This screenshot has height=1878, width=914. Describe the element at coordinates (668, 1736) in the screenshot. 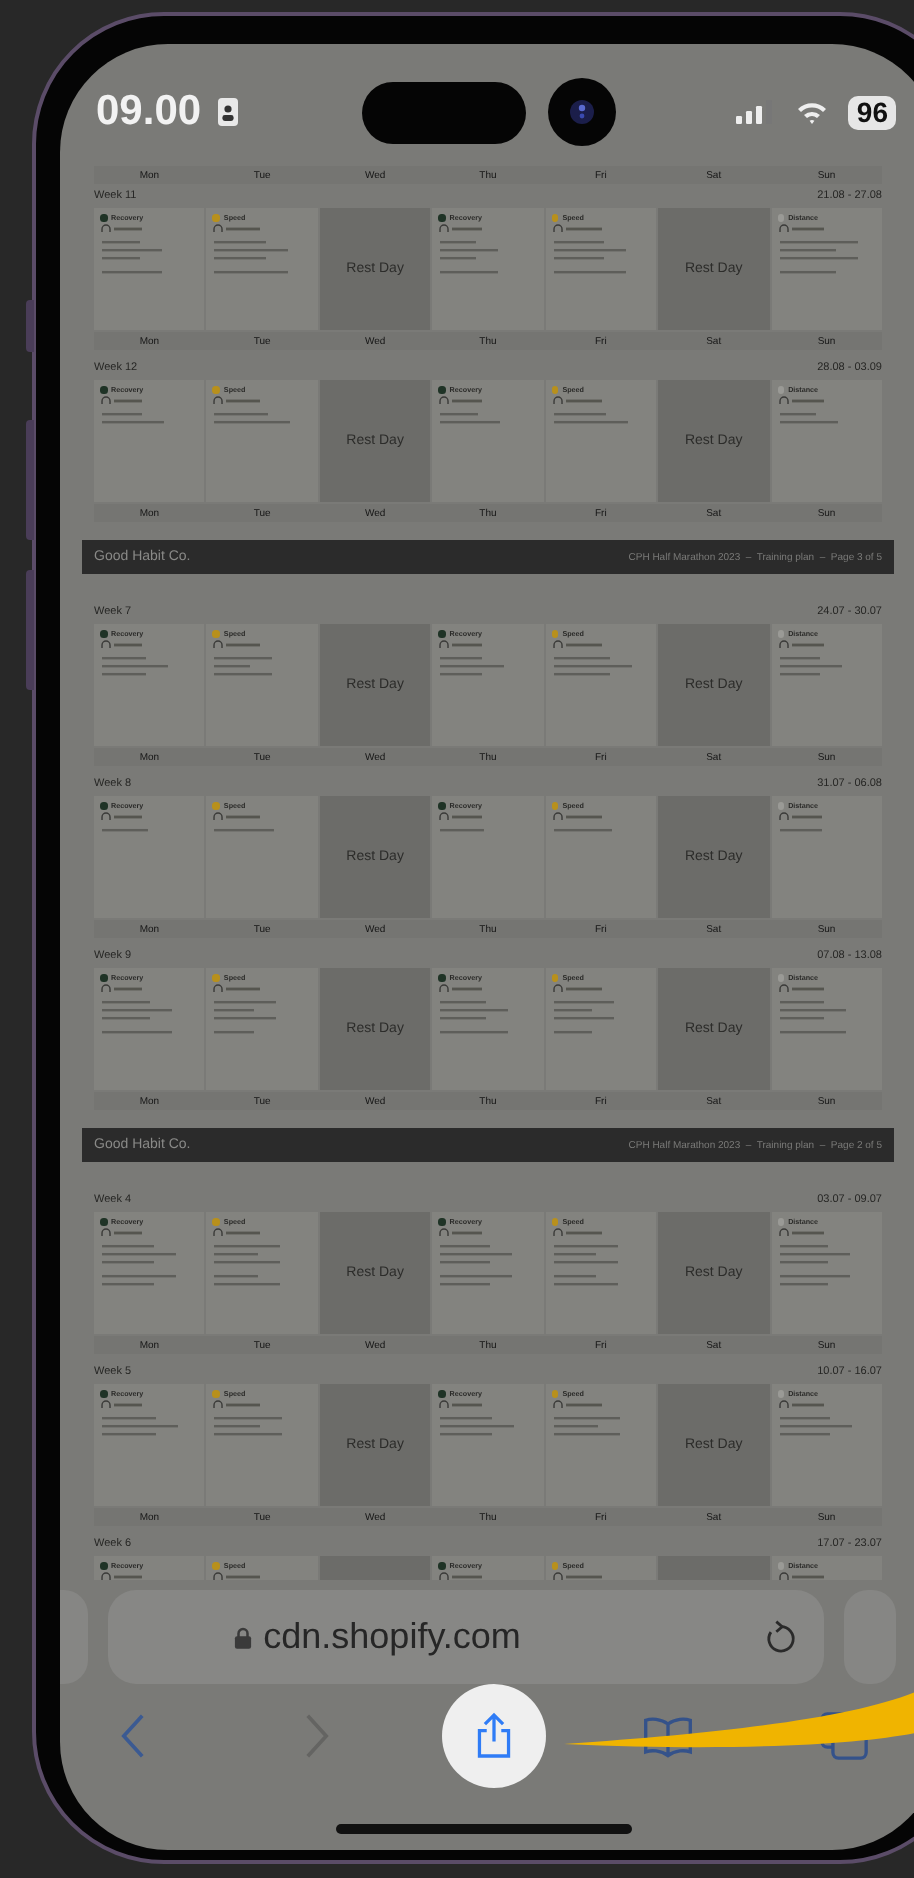

I see `book-icon` at that location.